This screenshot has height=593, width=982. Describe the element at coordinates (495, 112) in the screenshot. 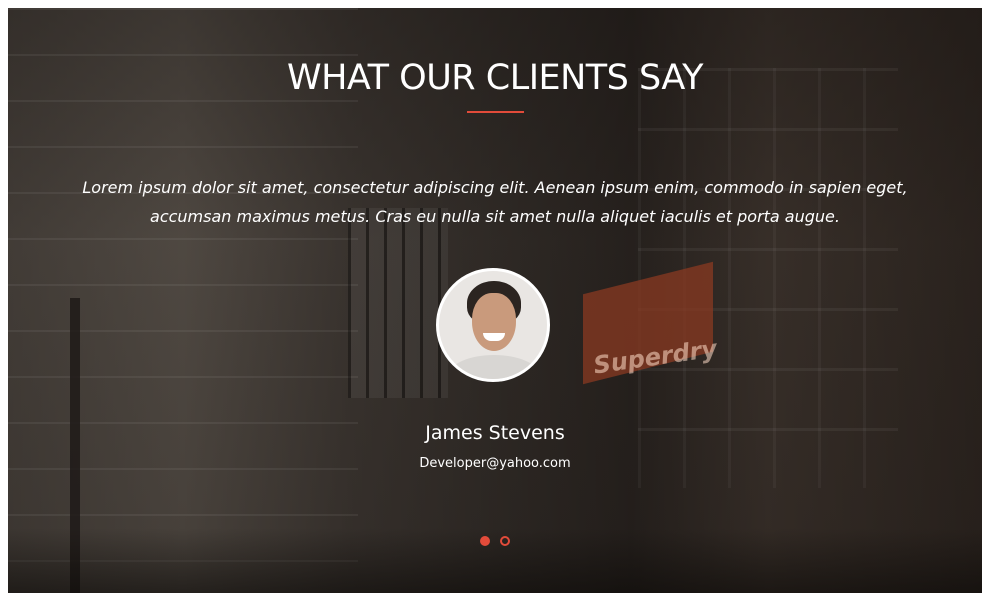

I see `title-divider` at that location.